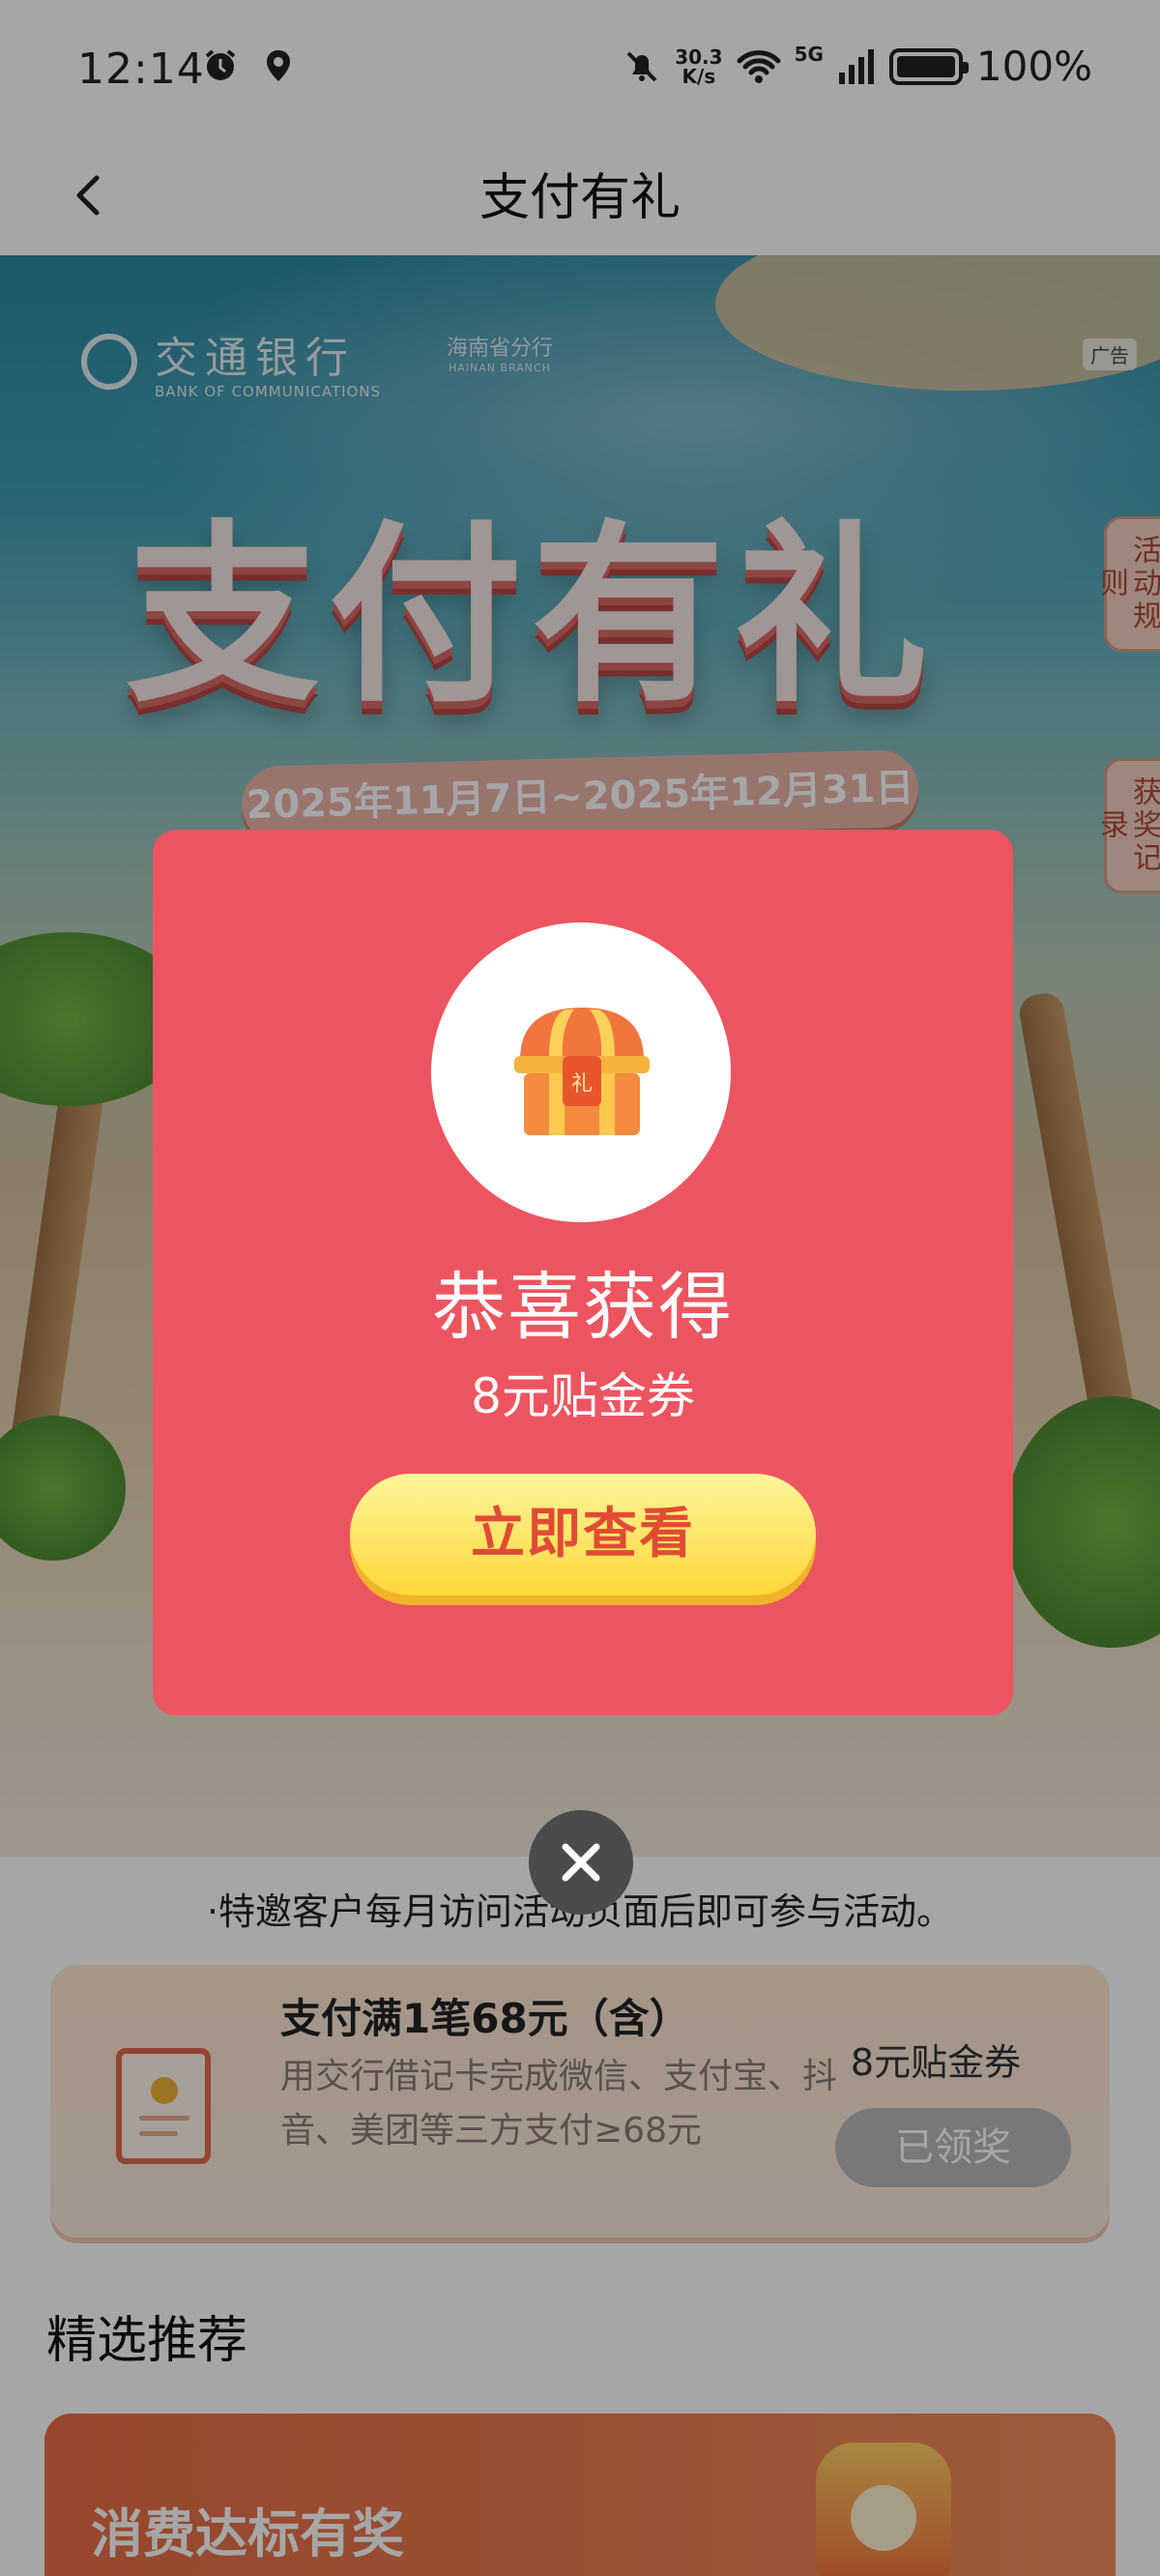  I want to click on prize-icon-circle: 礼, so click(581, 1072).